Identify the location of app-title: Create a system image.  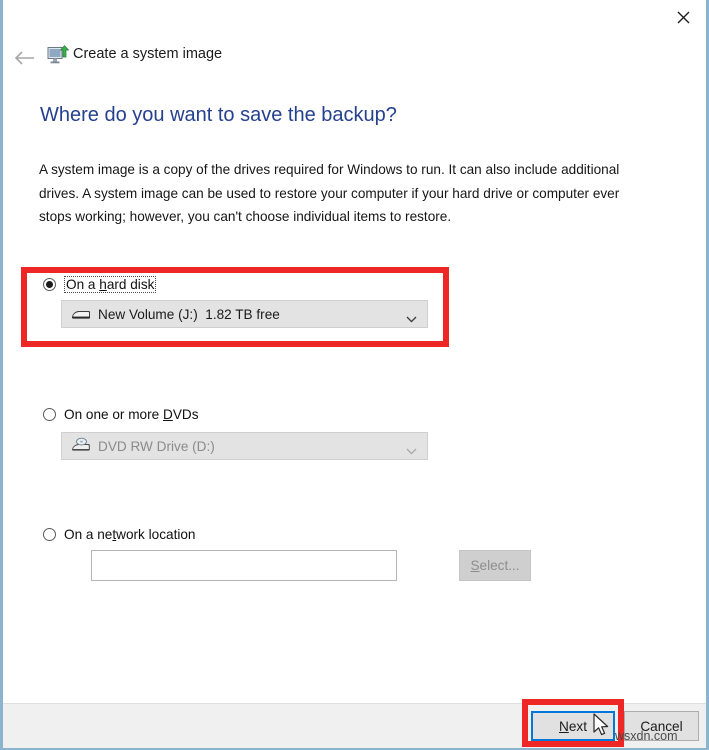
(148, 54).